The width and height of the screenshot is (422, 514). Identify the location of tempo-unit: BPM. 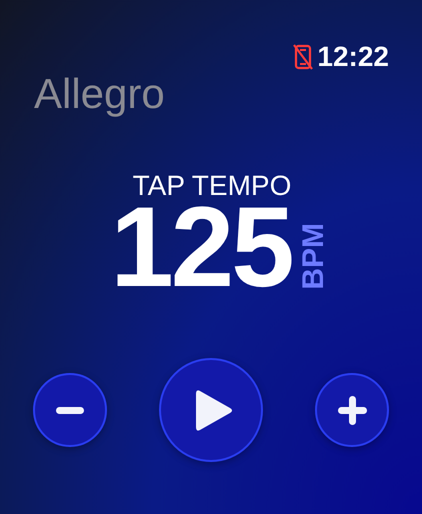
(314, 256).